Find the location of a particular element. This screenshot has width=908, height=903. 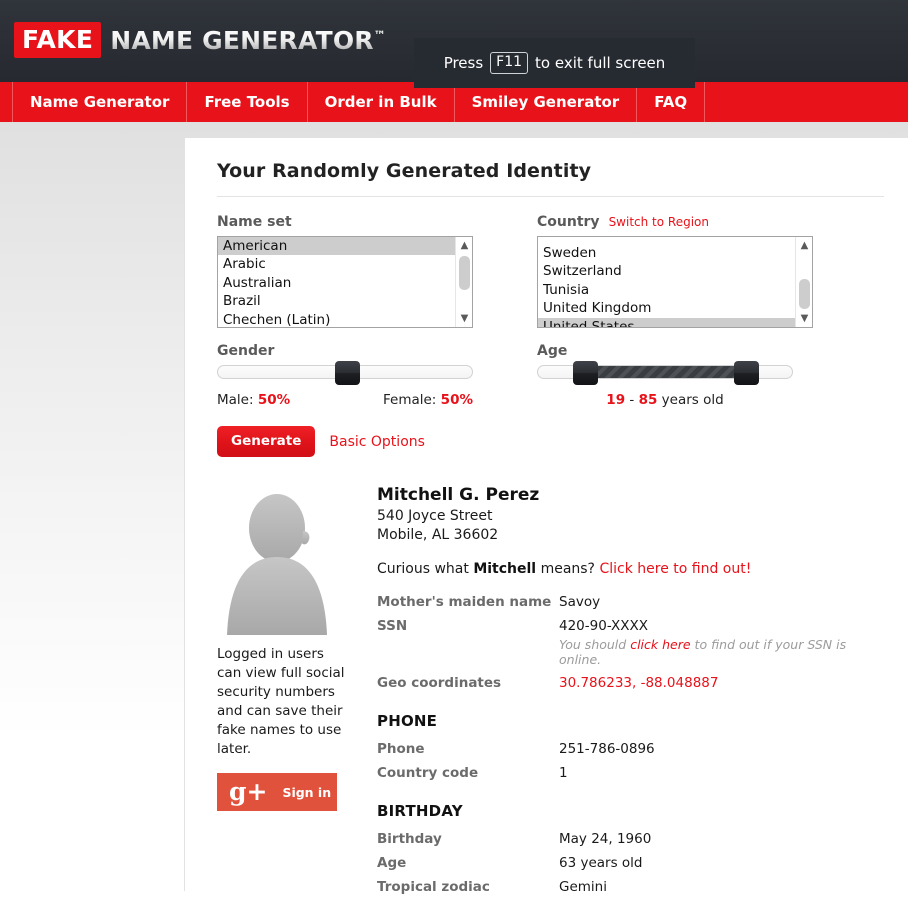

field-key: Tropical zodiac is located at coordinates (433, 887).